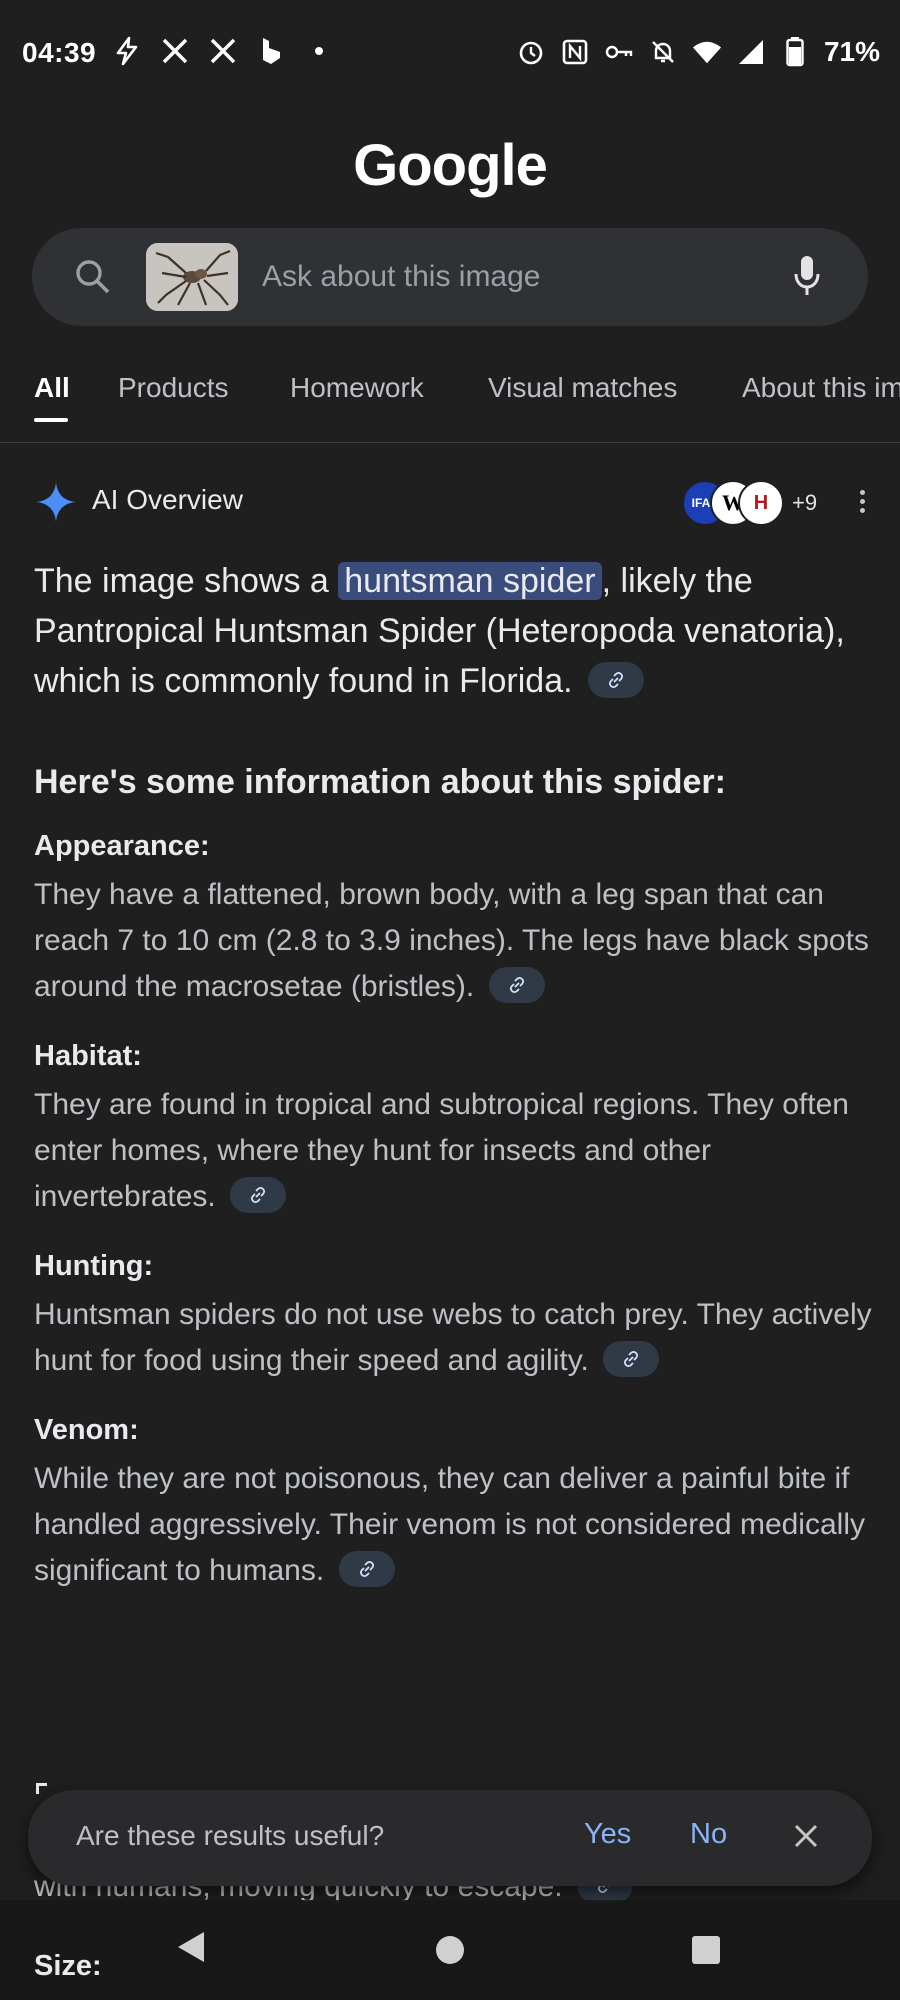 The width and height of the screenshot is (900, 2000). What do you see at coordinates (357, 388) in the screenshot?
I see `tab-homework: Homework` at bounding box center [357, 388].